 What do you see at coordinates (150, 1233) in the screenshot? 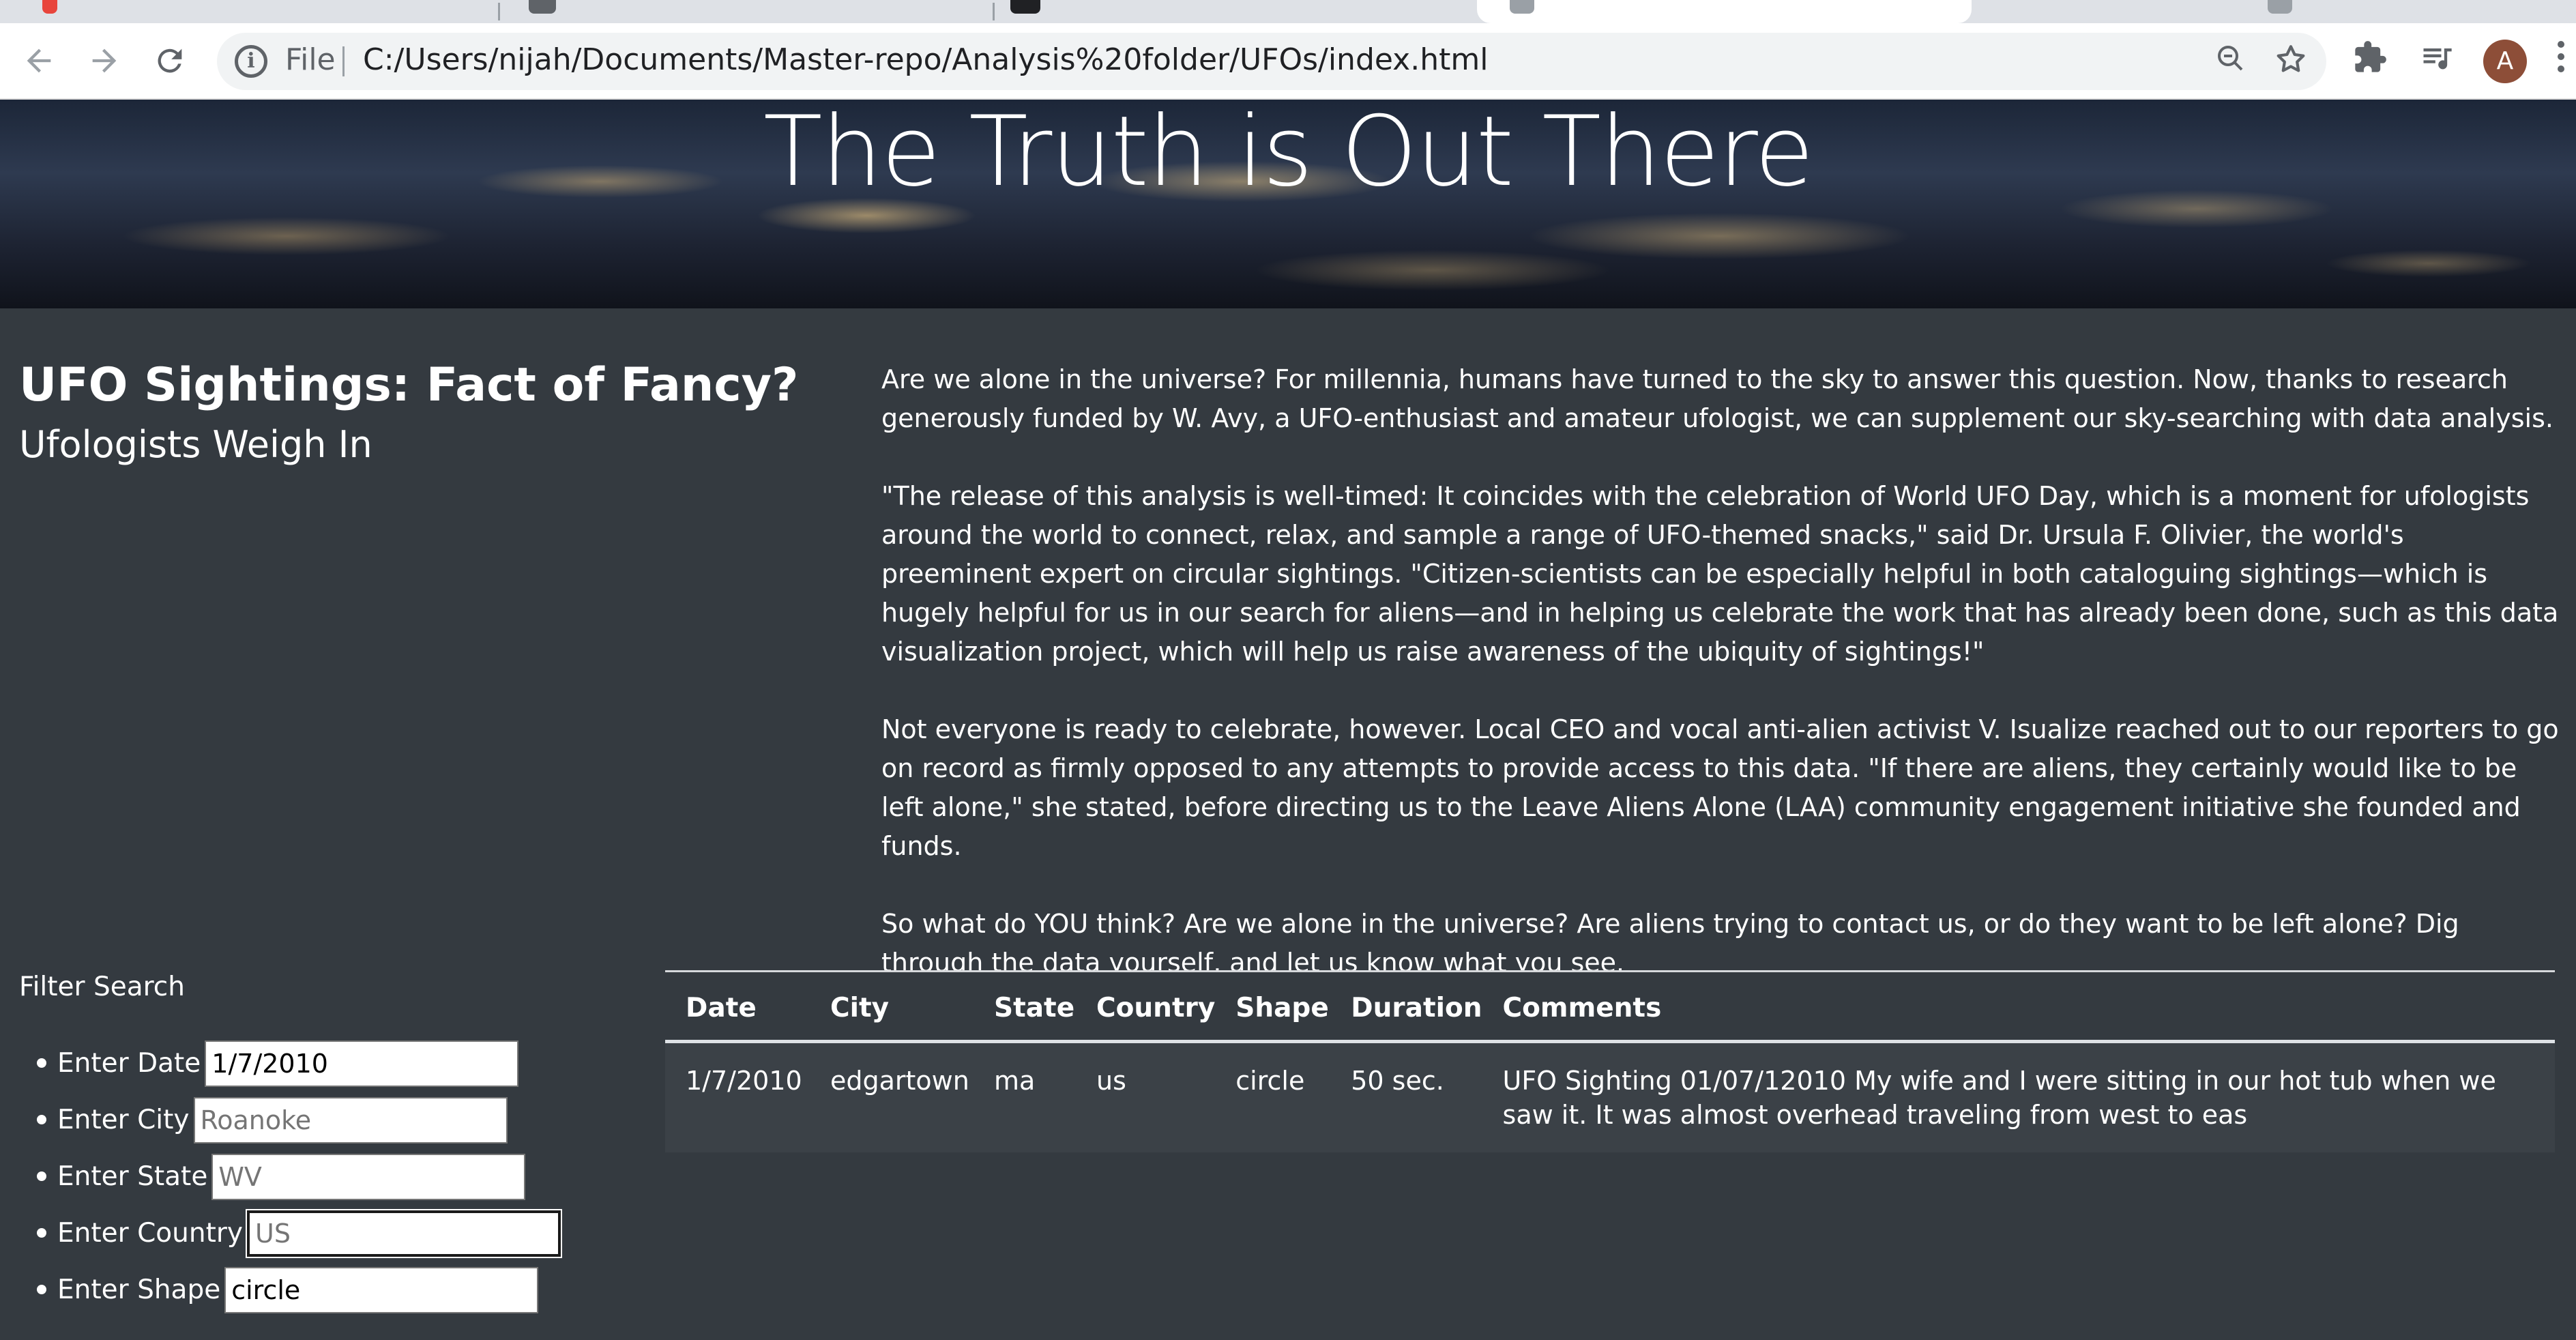
I see `country-label: Enter Country` at bounding box center [150, 1233].